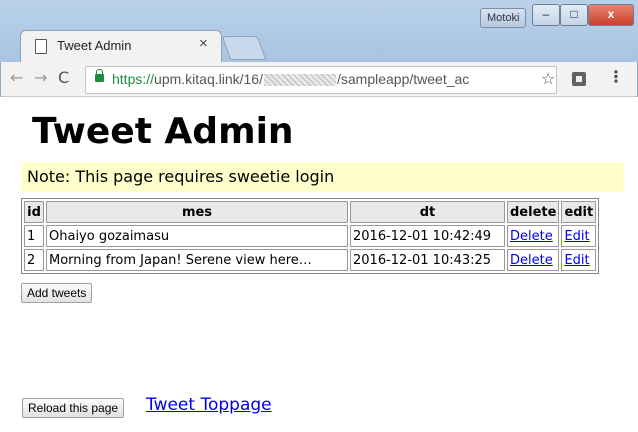 This screenshot has height=432, width=638. Describe the element at coordinates (163, 131) in the screenshot. I see `page-title: Tweet Admin` at that location.